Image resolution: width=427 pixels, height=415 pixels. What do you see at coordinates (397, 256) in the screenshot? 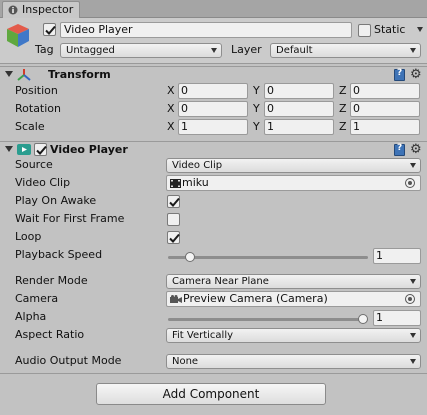
I see `playback-speed-field: 1` at bounding box center [397, 256].